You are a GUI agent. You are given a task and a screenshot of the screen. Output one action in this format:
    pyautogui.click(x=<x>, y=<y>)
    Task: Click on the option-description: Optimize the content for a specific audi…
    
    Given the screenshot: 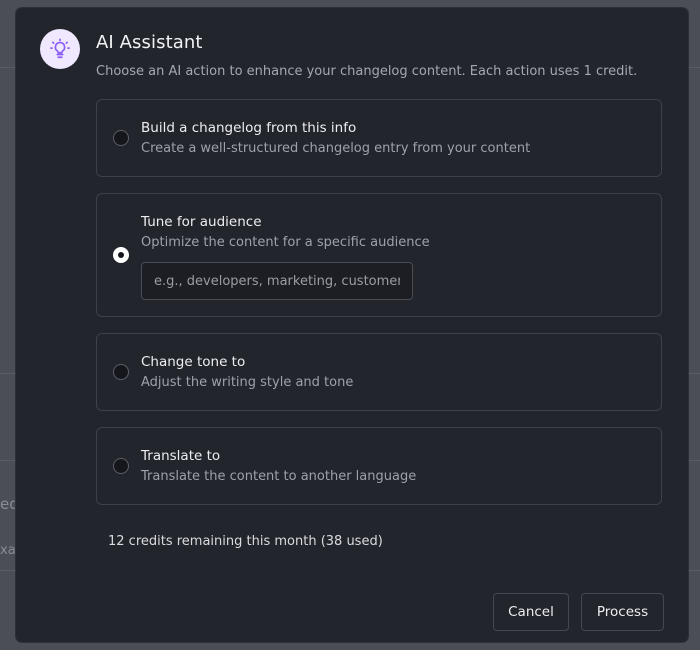 What is the action you would take?
    pyautogui.click(x=285, y=242)
    